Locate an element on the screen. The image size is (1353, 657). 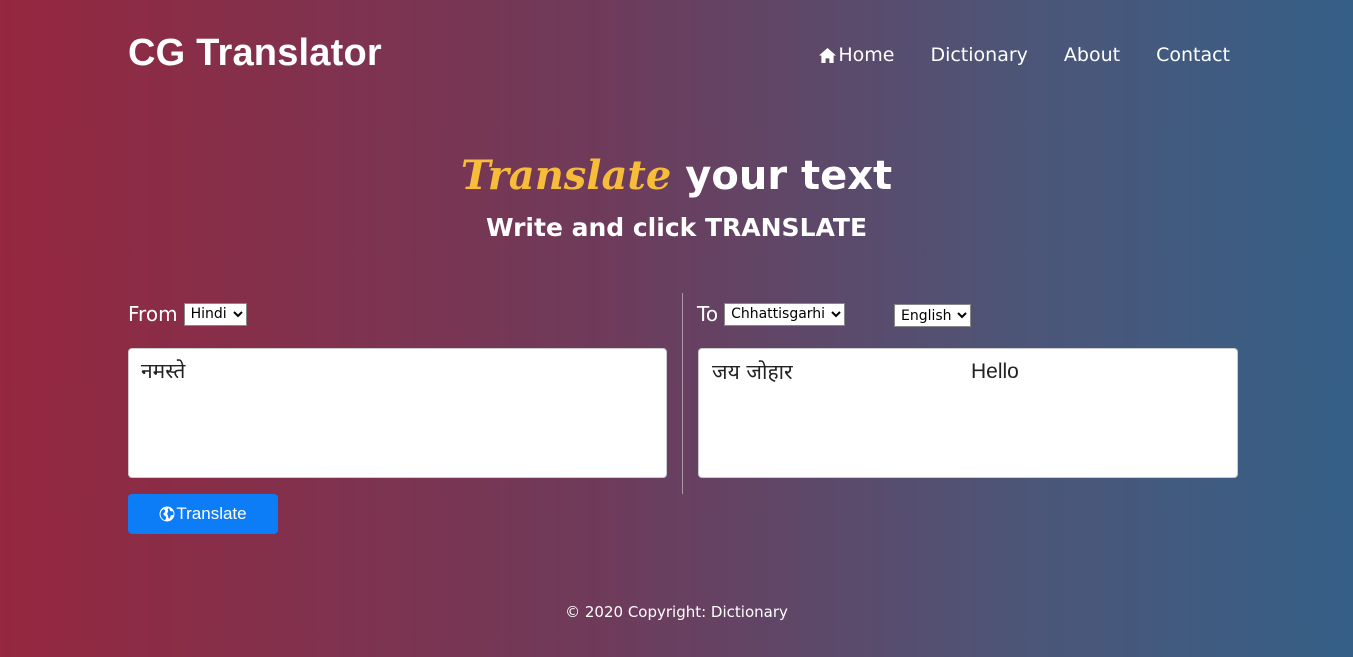
target-language-wrapper: English is located at coordinates (932, 315).